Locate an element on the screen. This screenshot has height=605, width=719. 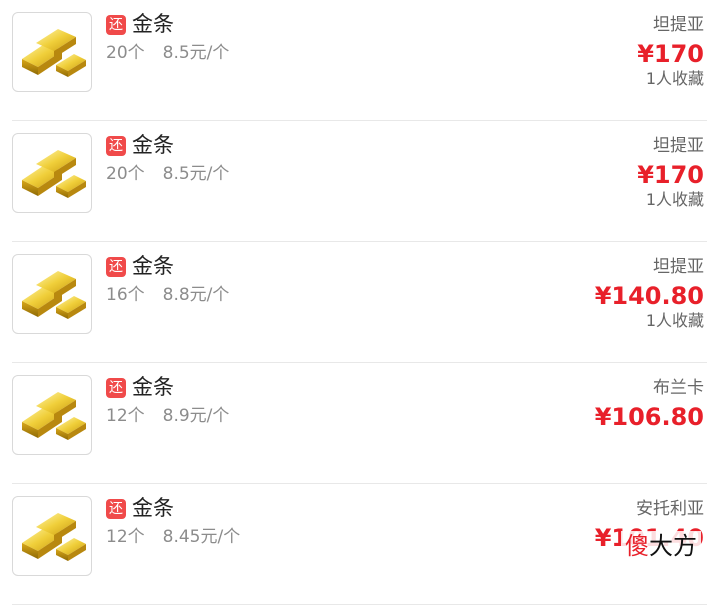
seller-name: 安托利亚 is located at coordinates (670, 509).